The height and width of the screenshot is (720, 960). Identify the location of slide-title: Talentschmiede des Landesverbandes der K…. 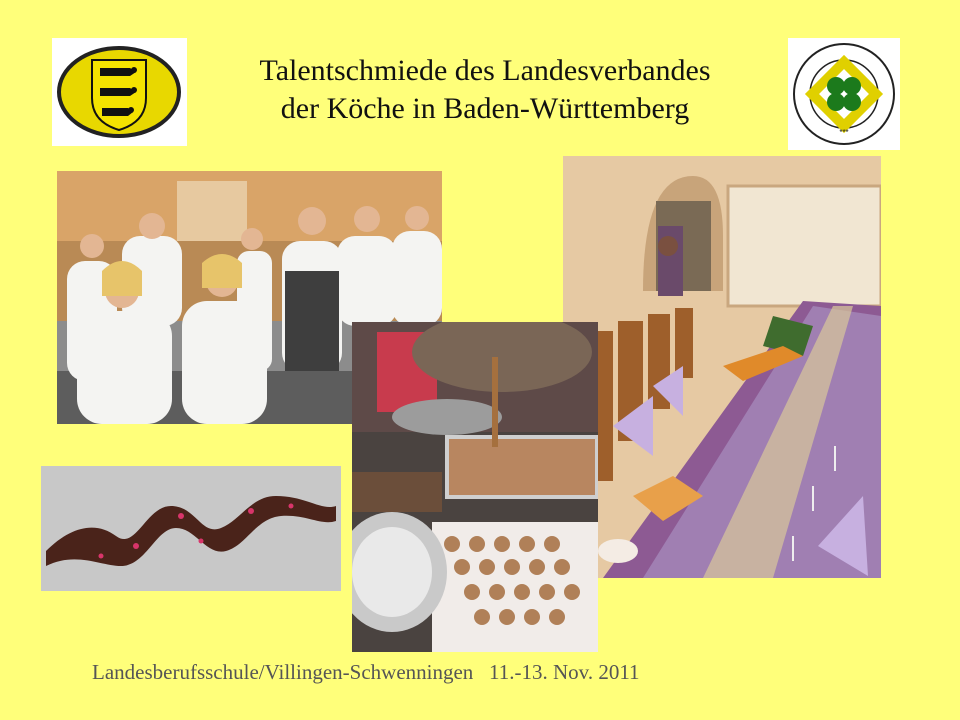
(485, 90).